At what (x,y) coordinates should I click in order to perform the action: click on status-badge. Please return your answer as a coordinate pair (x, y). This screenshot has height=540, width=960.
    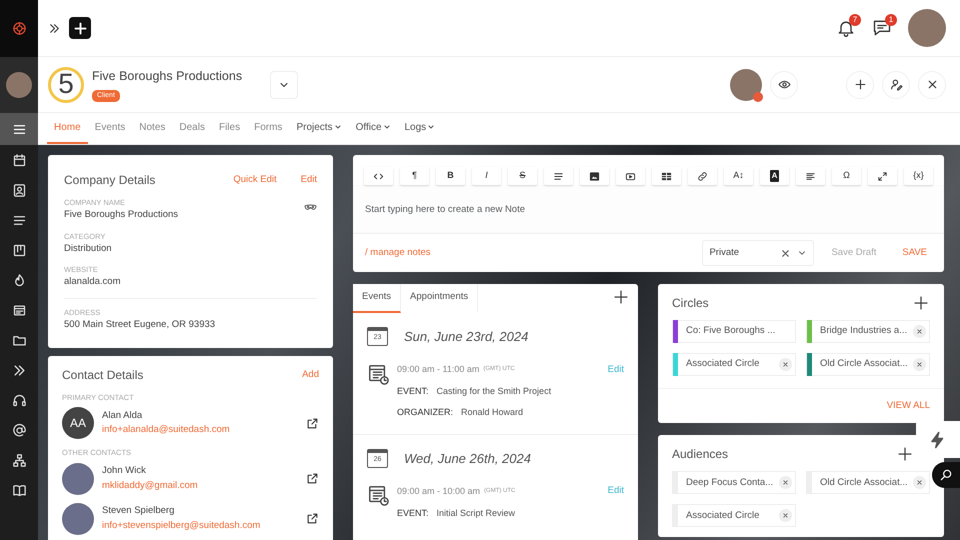
    Looking at the image, I should click on (758, 97).